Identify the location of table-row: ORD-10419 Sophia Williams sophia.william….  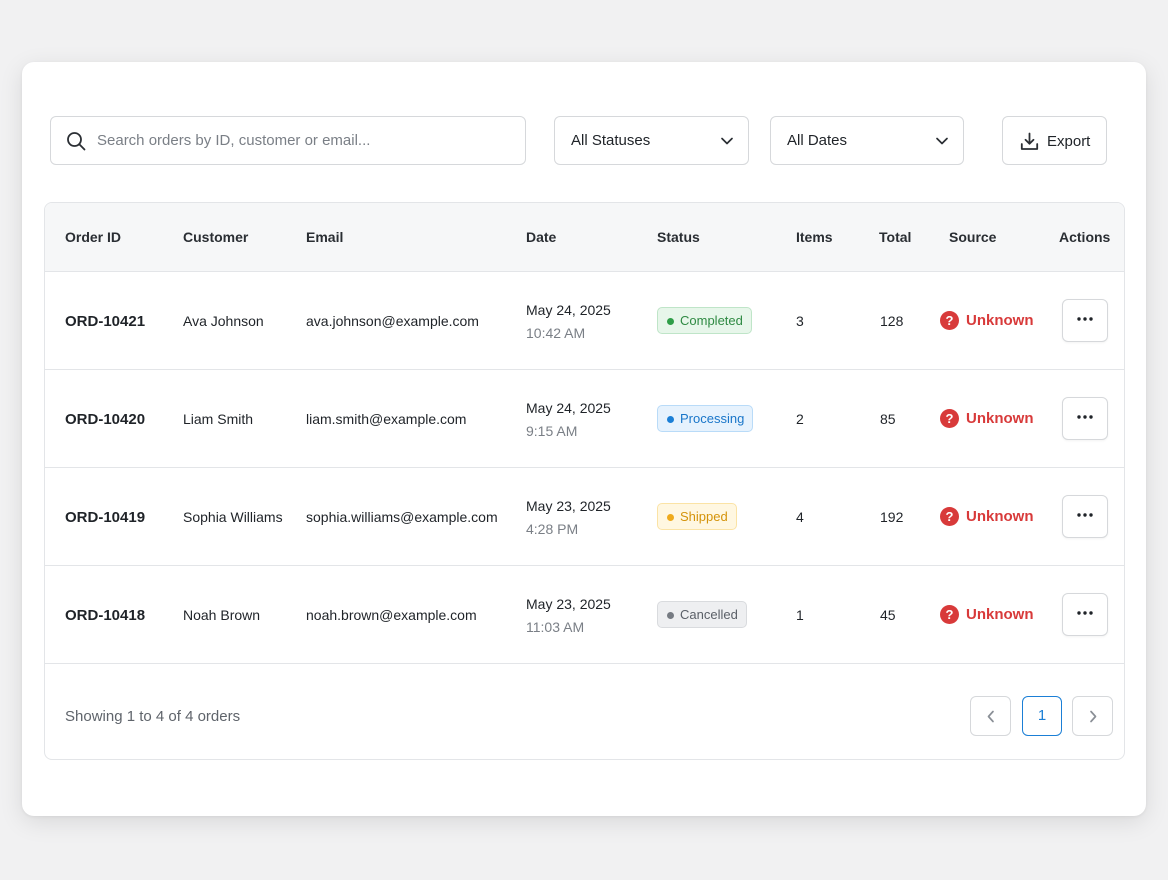
(584, 517).